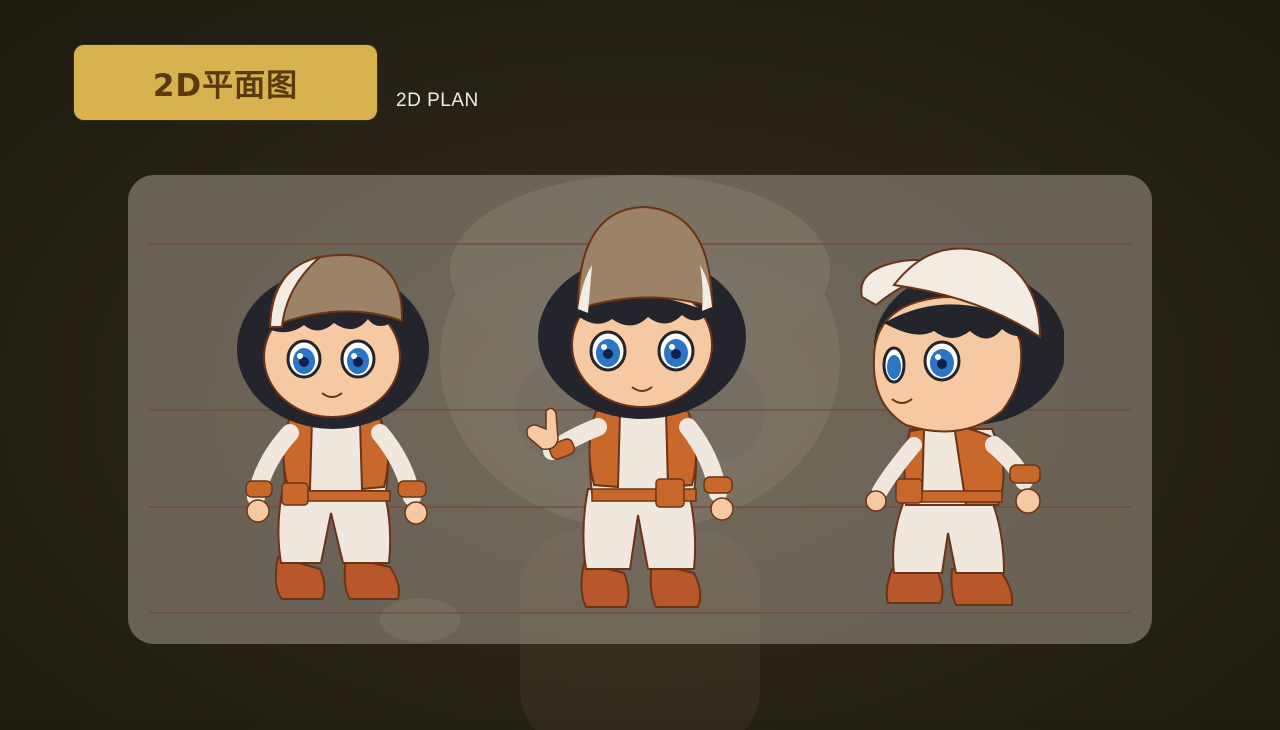  Describe the element at coordinates (962, 426) in the screenshot. I see `character-three-quarter-right-icon` at that location.